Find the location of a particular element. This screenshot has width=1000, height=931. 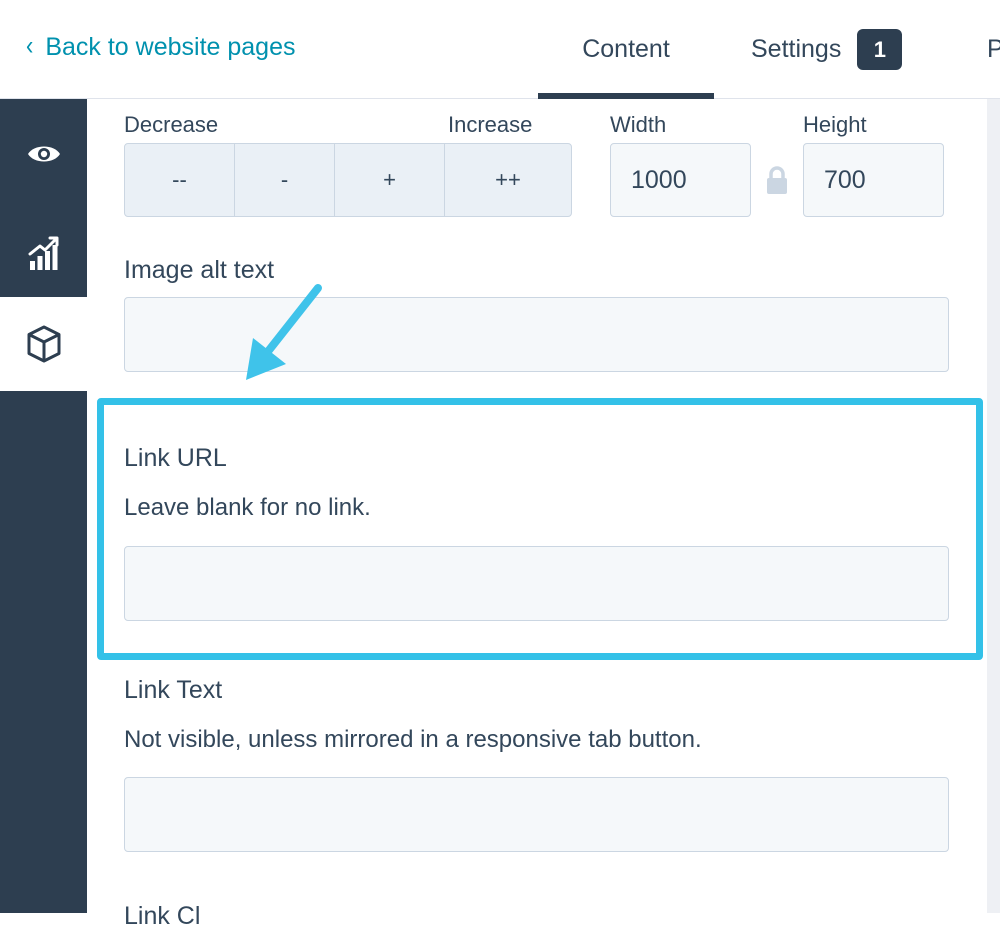

tab-settings-label: Settings is located at coordinates (796, 49).